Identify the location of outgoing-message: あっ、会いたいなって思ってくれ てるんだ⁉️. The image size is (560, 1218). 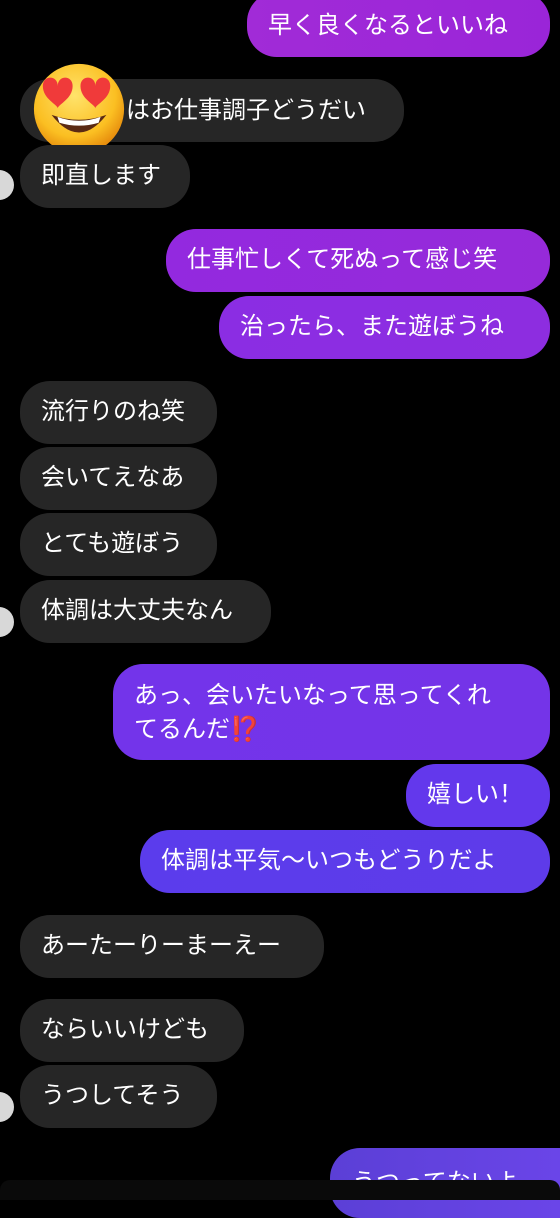
(331, 712).